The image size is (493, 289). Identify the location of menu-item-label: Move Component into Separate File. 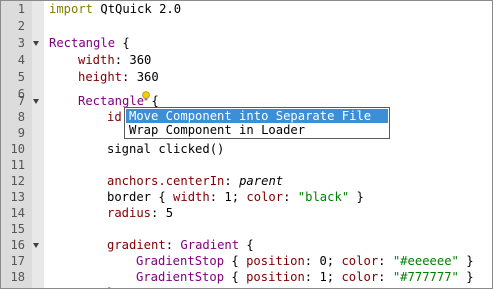
(250, 116).